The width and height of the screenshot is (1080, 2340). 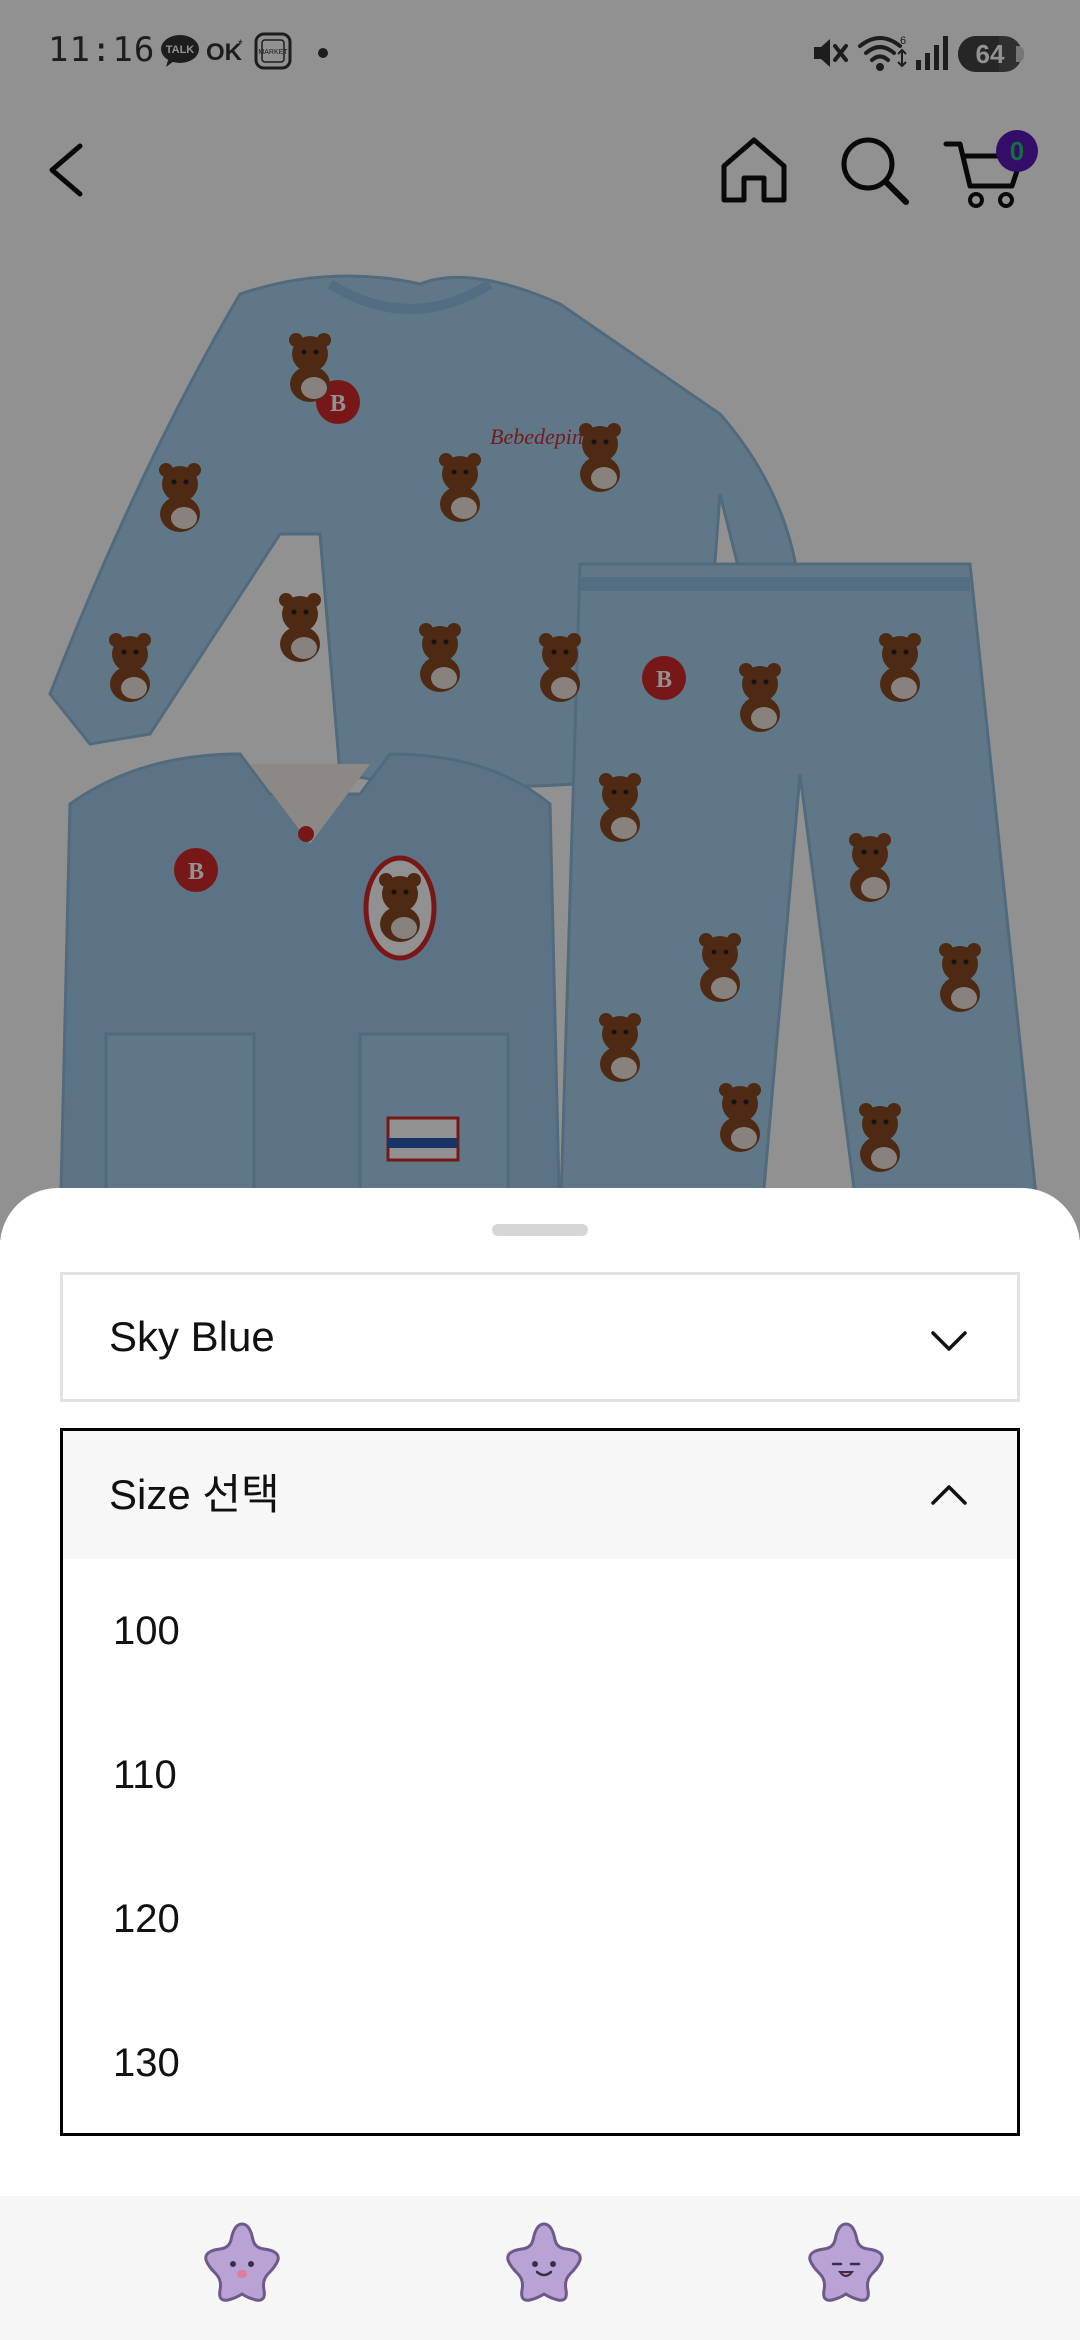 I want to click on size-select-header: Size 선택, so click(x=540, y=1495).